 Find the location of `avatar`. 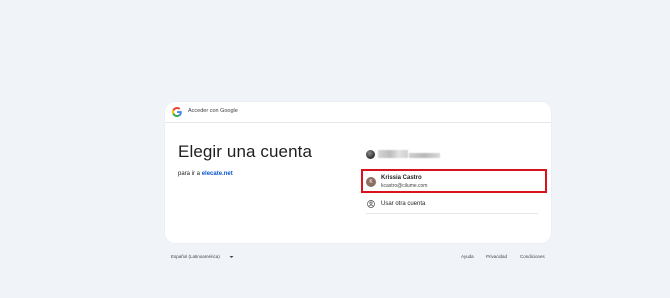

avatar is located at coordinates (370, 154).